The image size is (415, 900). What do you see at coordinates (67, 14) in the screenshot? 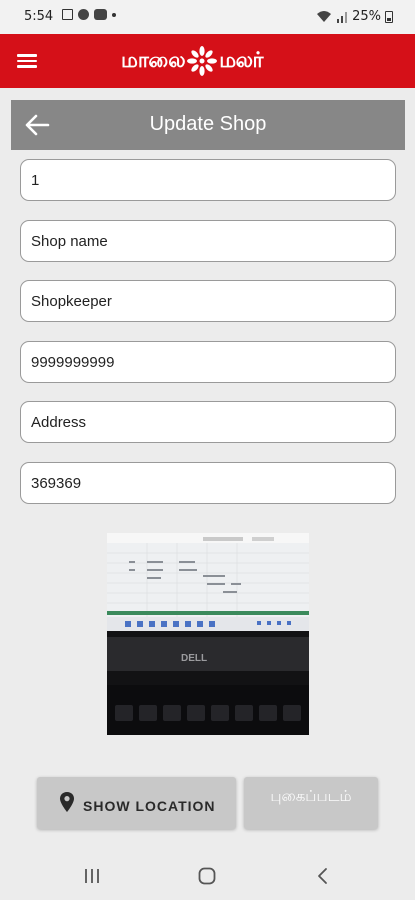
I see `gallery-icon` at bounding box center [67, 14].